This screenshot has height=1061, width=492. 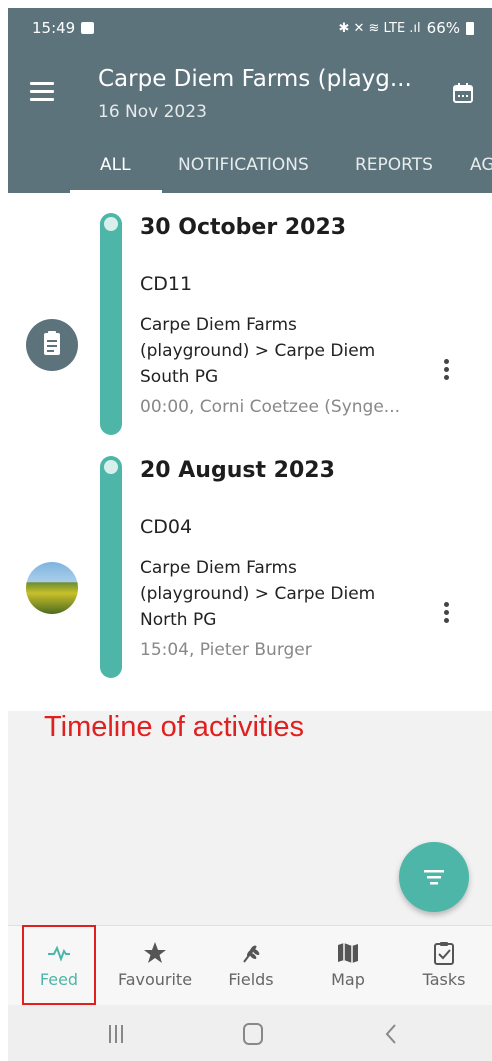 What do you see at coordinates (155, 979) in the screenshot?
I see `nav-favourite-label: Favourite` at bounding box center [155, 979].